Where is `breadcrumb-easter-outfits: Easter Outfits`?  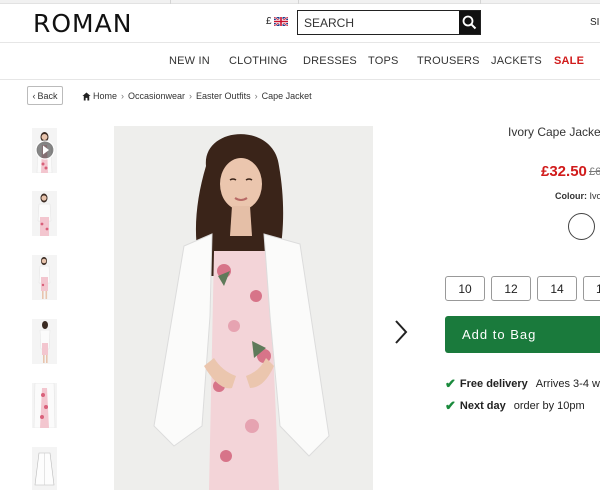 breadcrumb-easter-outfits: Easter Outfits is located at coordinates (223, 96).